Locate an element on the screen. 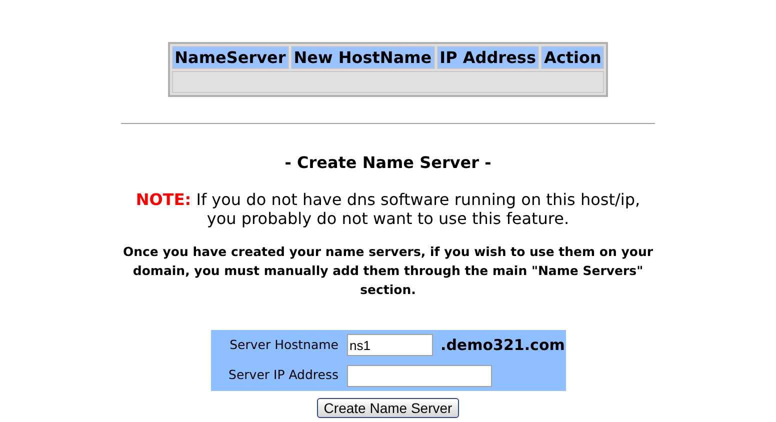 This screenshot has width=776, height=422. column-header: NameServer is located at coordinates (230, 57).